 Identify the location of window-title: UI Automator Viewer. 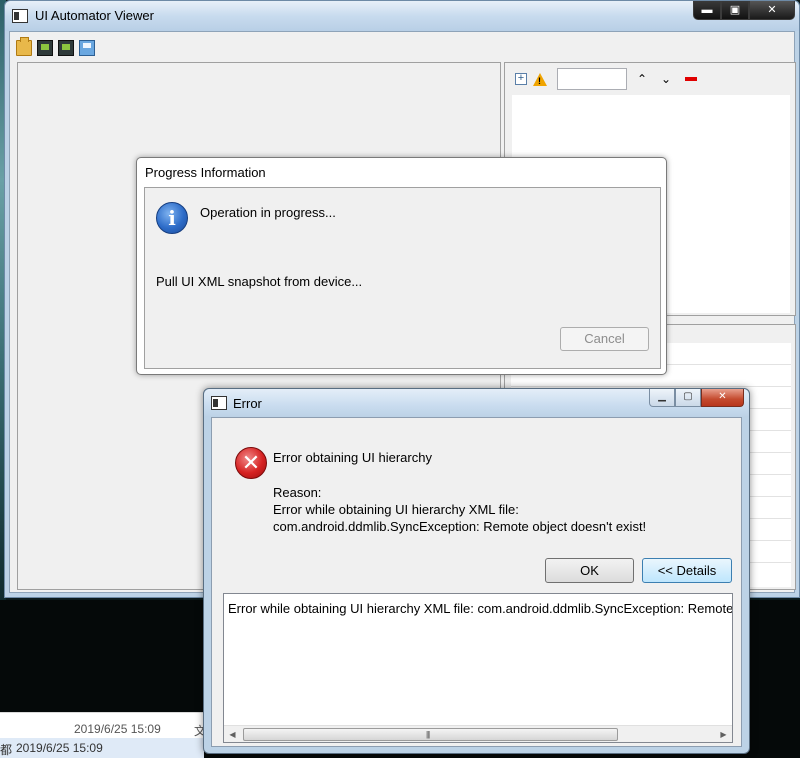
(94, 15).